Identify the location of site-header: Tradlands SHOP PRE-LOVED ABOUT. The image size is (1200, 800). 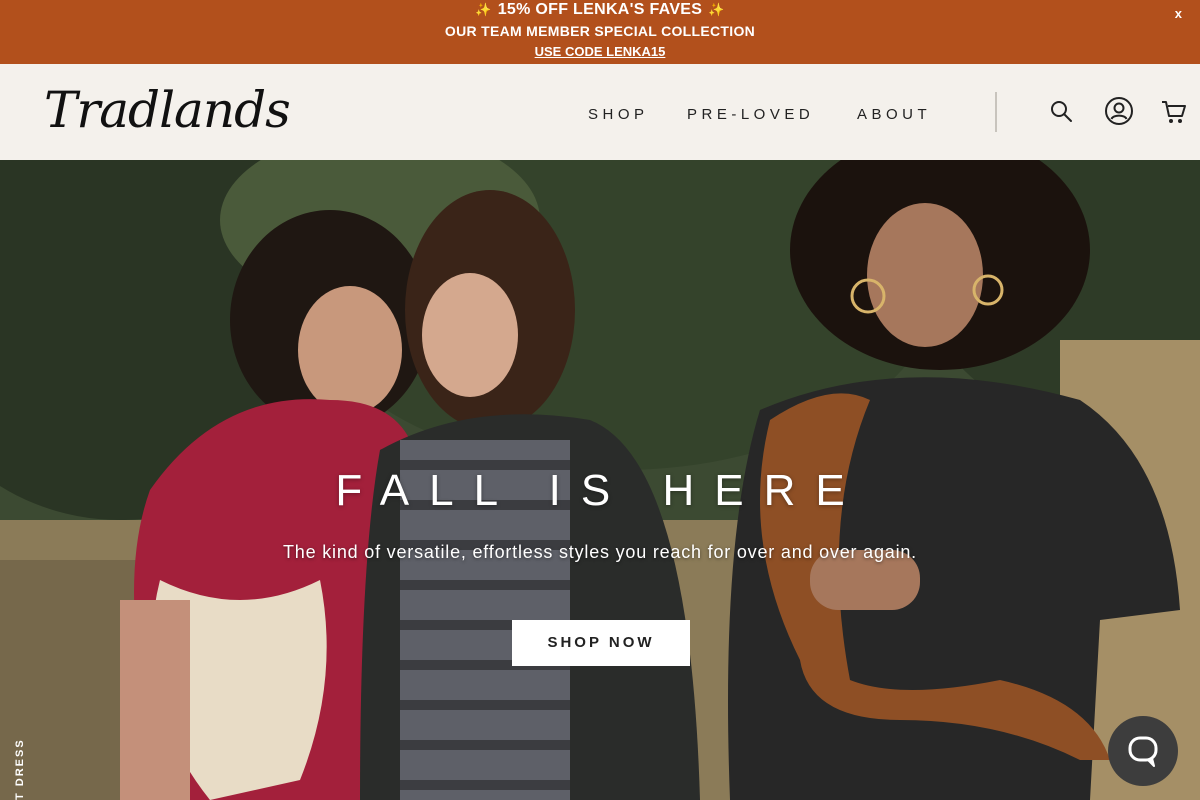
(600, 112).